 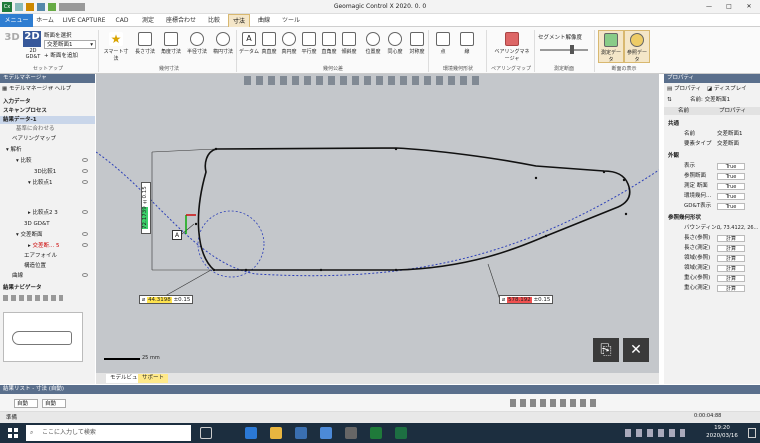 I want to click on radius-dimension-button: 半径寸法, so click(x=197, y=46).